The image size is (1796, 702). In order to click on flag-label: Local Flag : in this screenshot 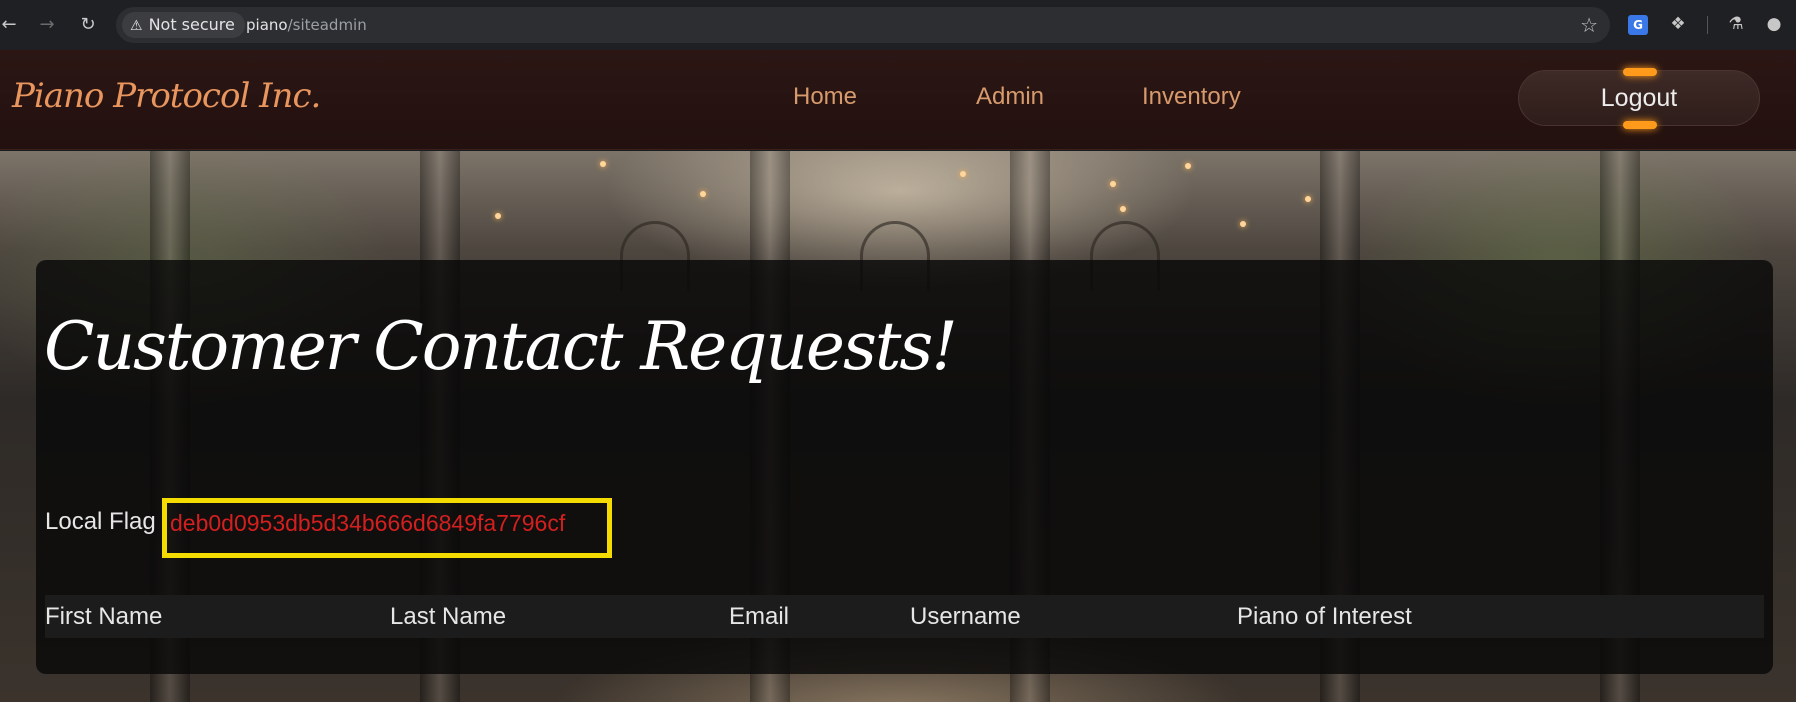, I will do `click(107, 521)`.